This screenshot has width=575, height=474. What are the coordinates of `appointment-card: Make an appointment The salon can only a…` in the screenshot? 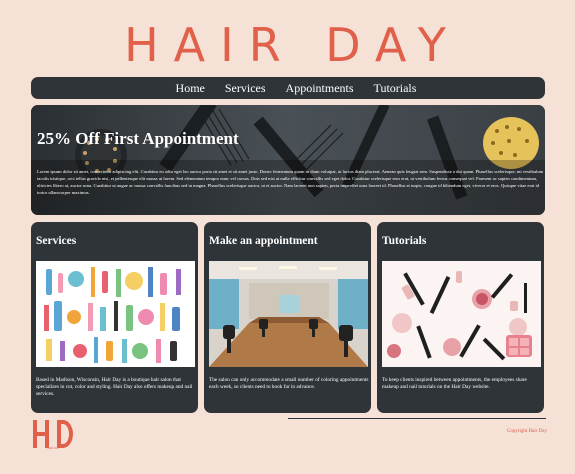 It's located at (287, 317).